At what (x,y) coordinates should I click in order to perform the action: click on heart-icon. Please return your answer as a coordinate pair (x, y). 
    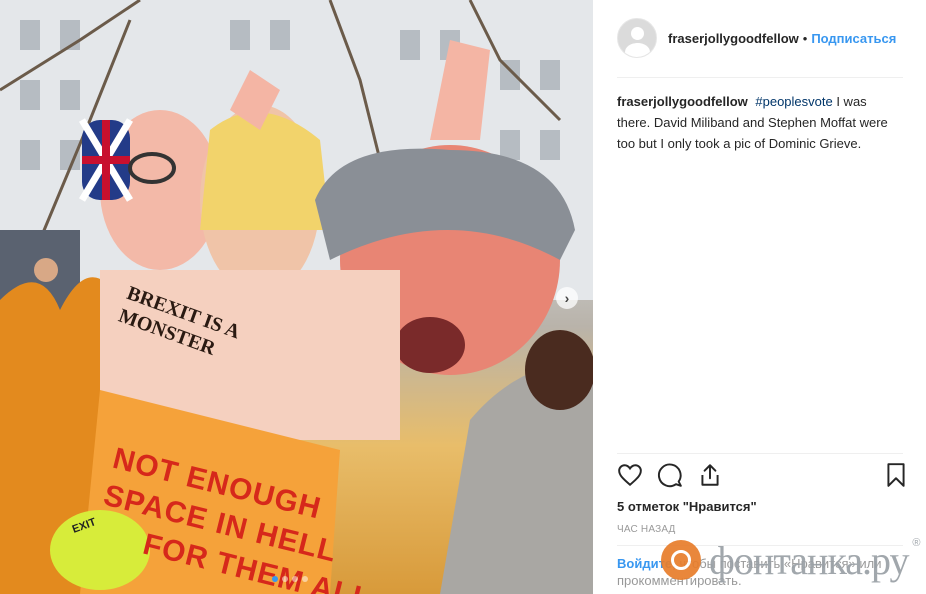
    Looking at the image, I should click on (630, 475).